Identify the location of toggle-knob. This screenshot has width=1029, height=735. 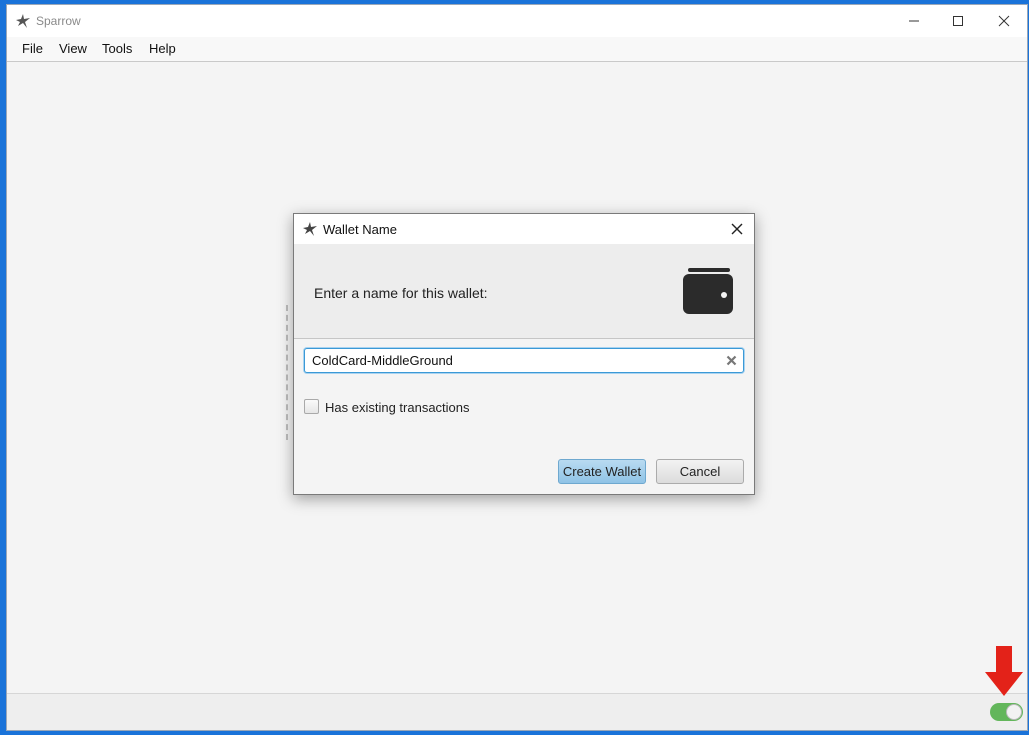
(1014, 712).